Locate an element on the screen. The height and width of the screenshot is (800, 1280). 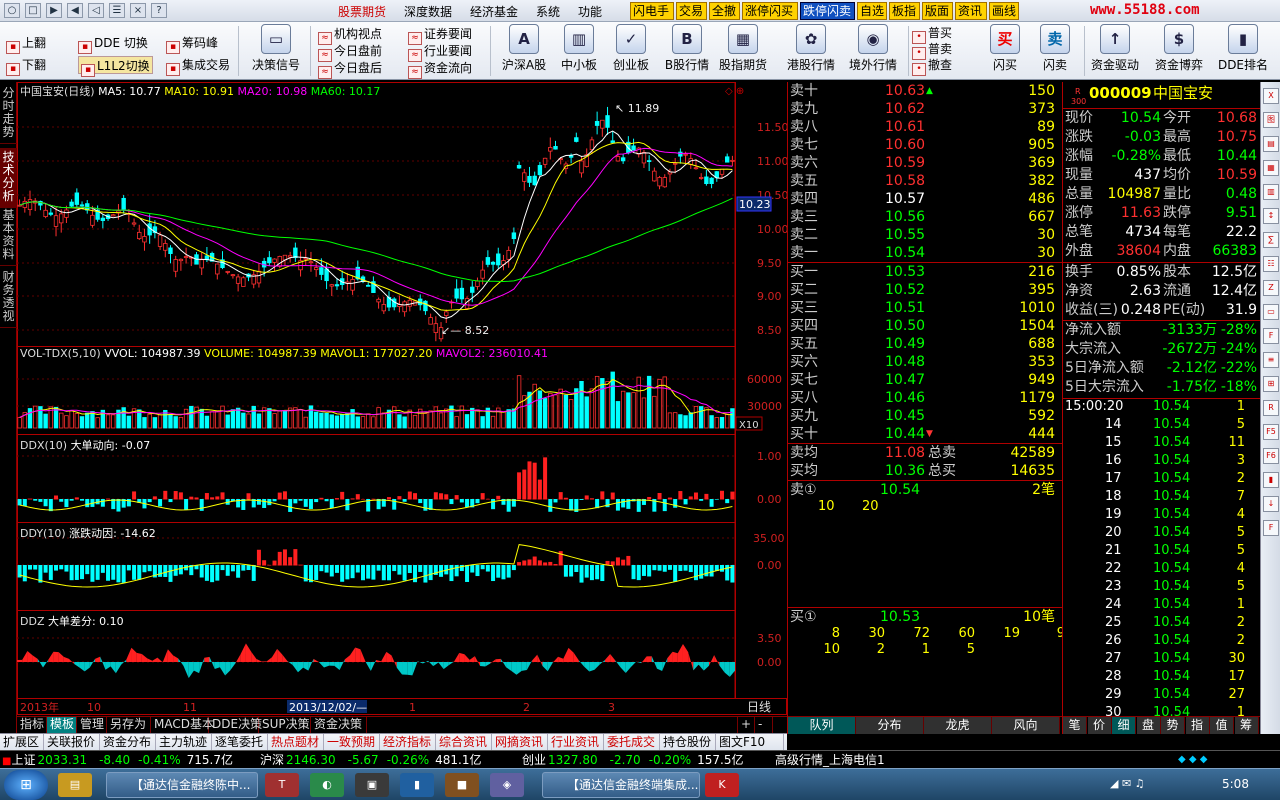
toolbar-small-0: ▪ 上翻 is located at coordinates (26, 44).